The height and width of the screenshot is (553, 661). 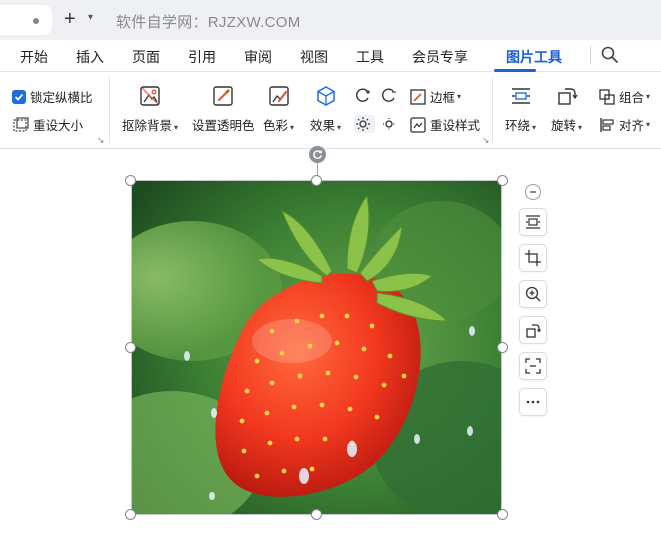 I want to click on decrease-contrast-button, so click(x=390, y=96).